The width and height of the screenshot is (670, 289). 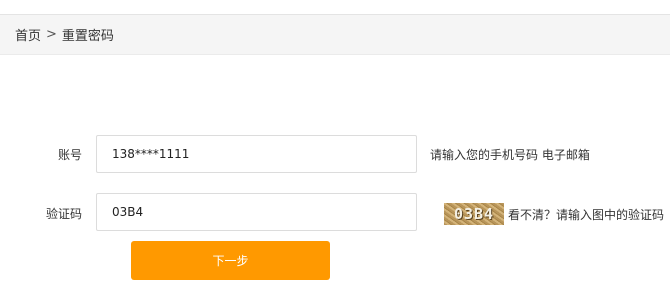 I want to click on captcha-label: 验证码, so click(x=63, y=214).